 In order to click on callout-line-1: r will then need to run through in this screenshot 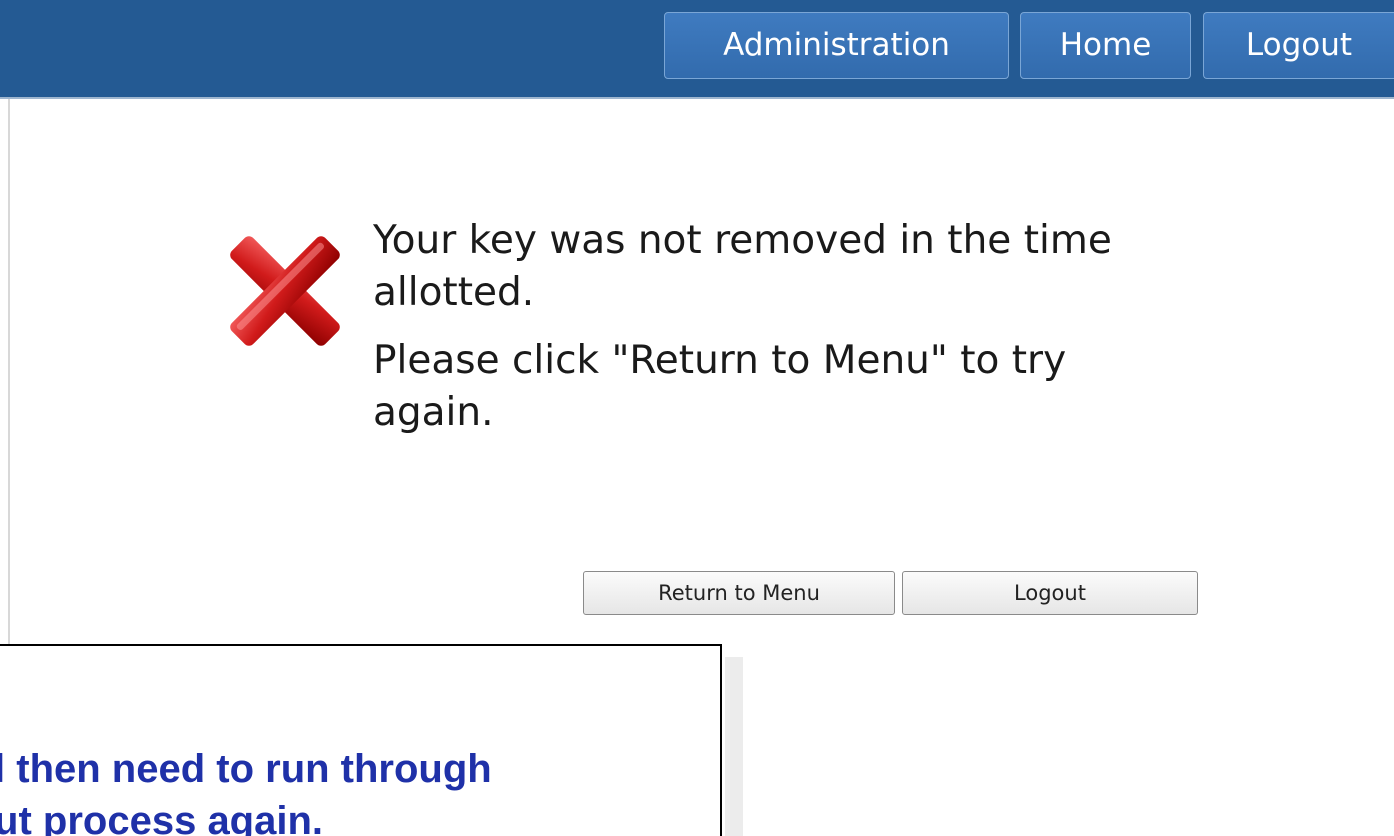, I will do `click(246, 769)`.